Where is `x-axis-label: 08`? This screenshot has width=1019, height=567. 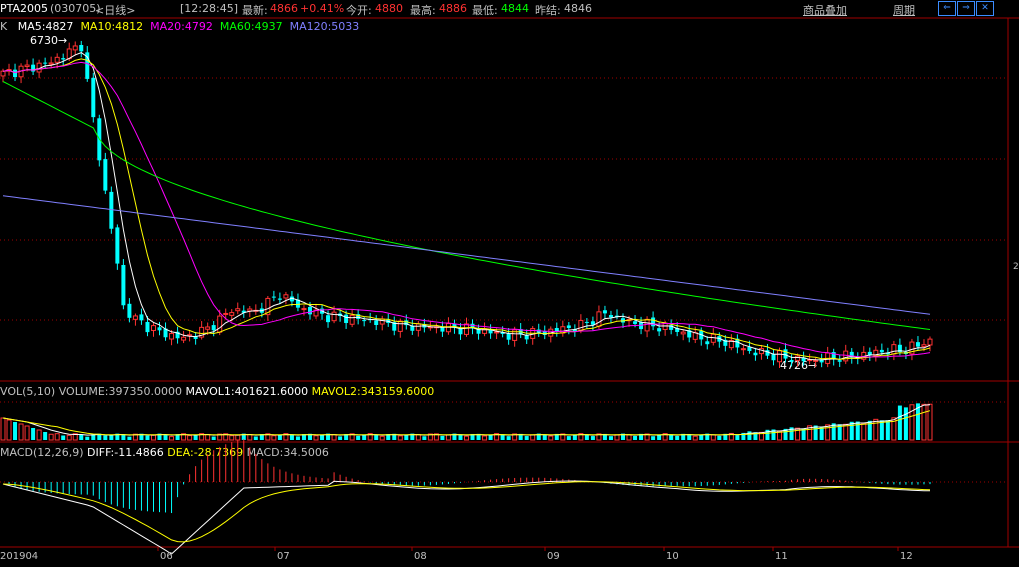 x-axis-label: 08 is located at coordinates (420, 556).